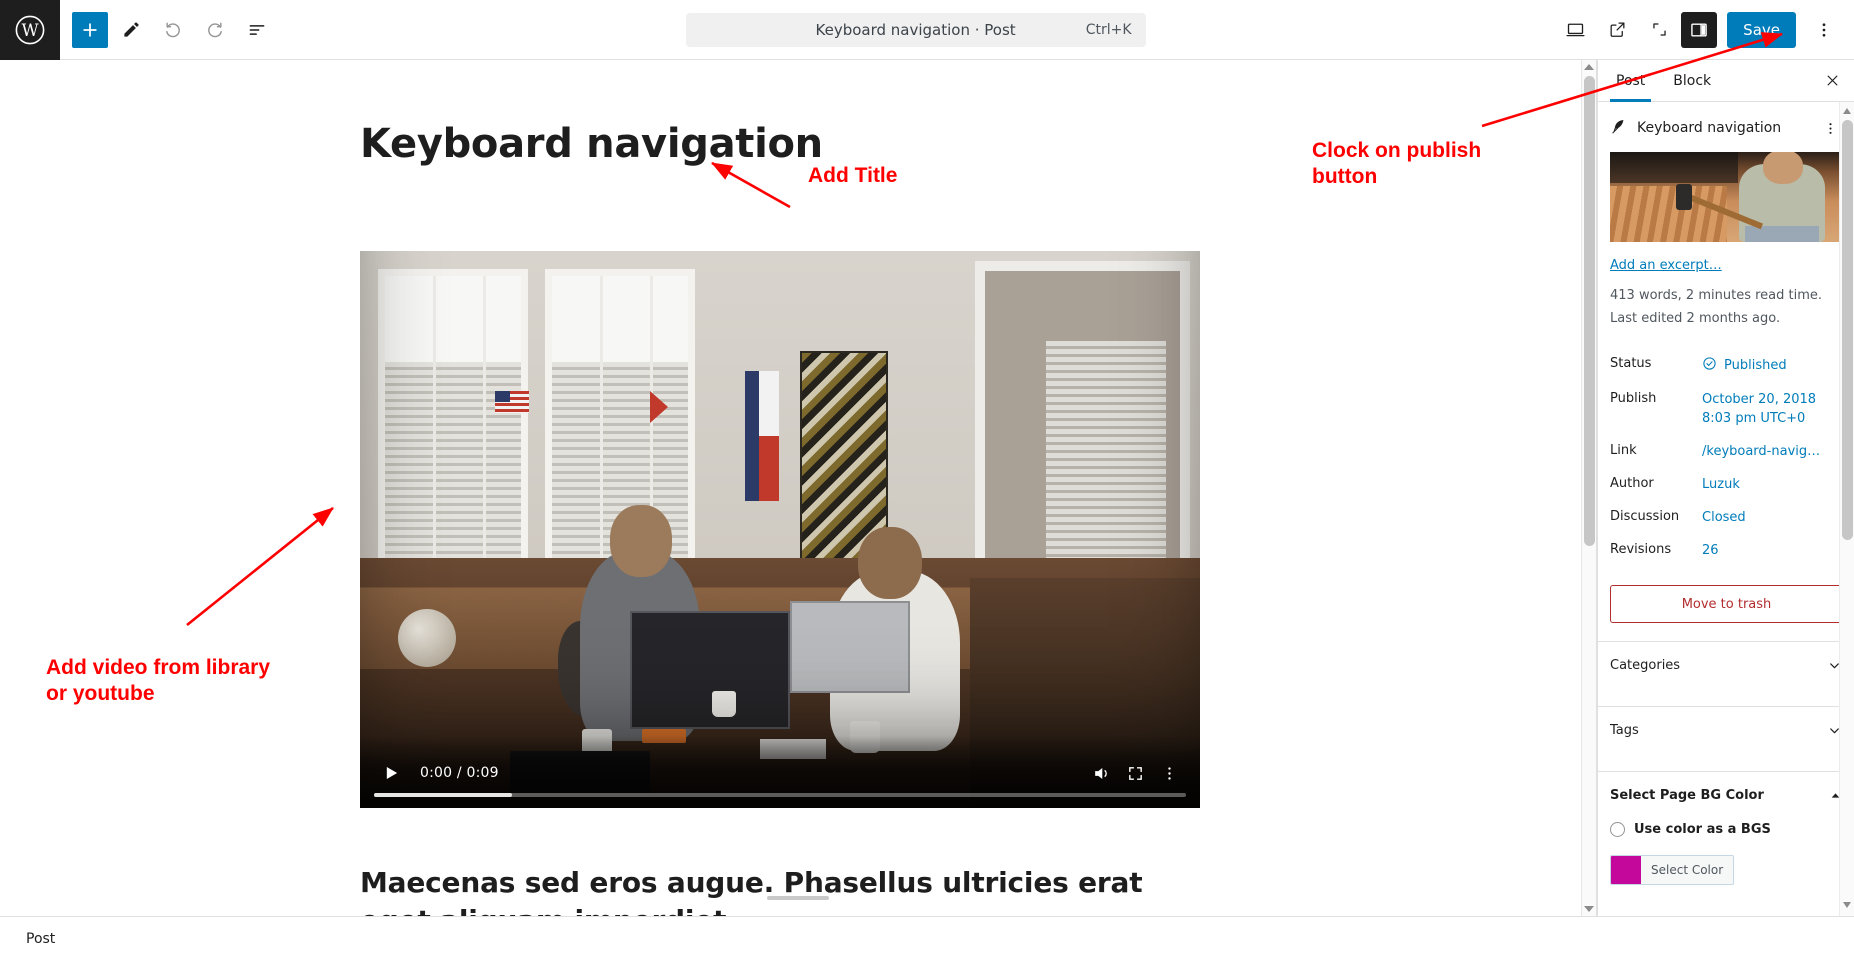  I want to click on editor-toolbar: W Keyboard navigation · Post Ctrl+K Save, so click(927, 30).